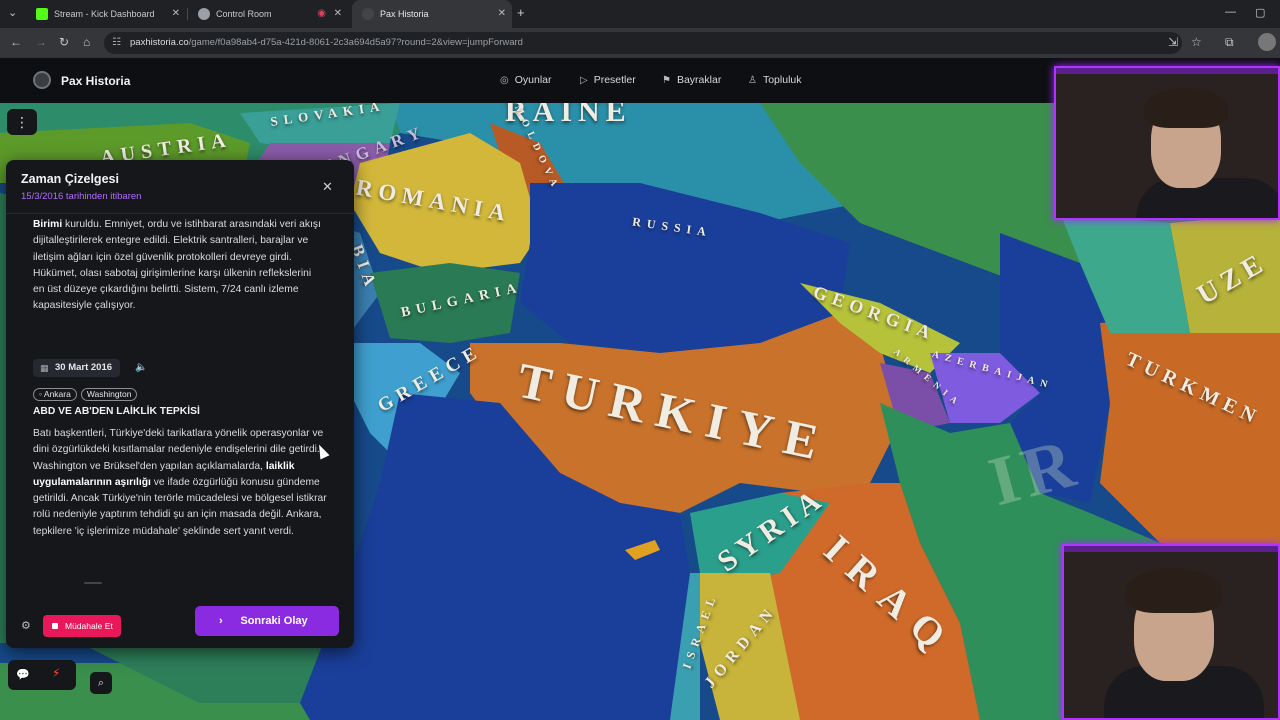 Image resolution: width=1280 pixels, height=720 pixels. What do you see at coordinates (321, 13) in the screenshot?
I see `recording-icon: ◉` at bounding box center [321, 13].